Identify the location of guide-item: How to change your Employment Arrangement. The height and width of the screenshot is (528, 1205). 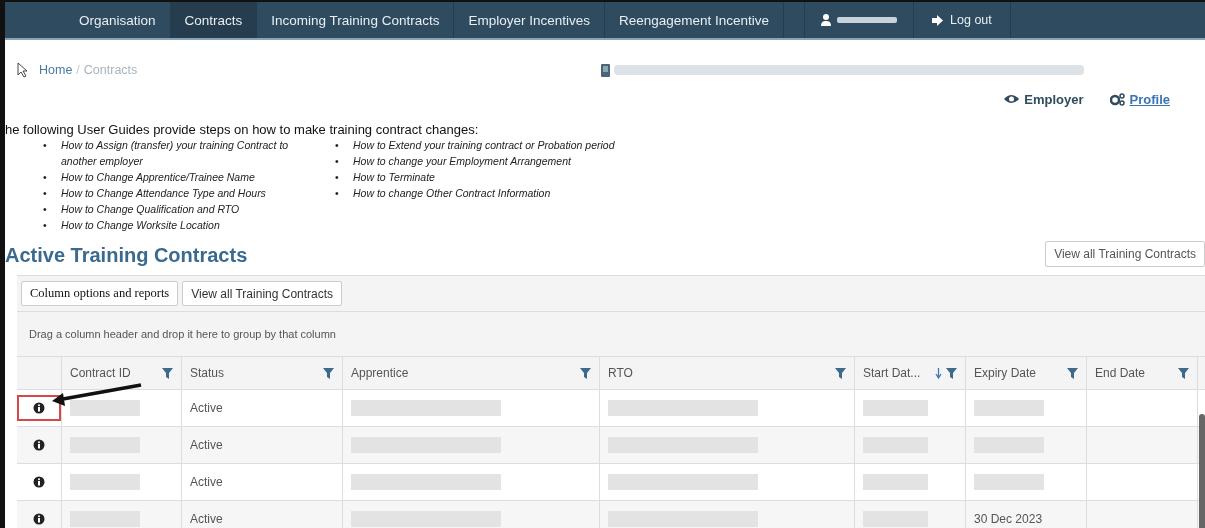
(462, 161).